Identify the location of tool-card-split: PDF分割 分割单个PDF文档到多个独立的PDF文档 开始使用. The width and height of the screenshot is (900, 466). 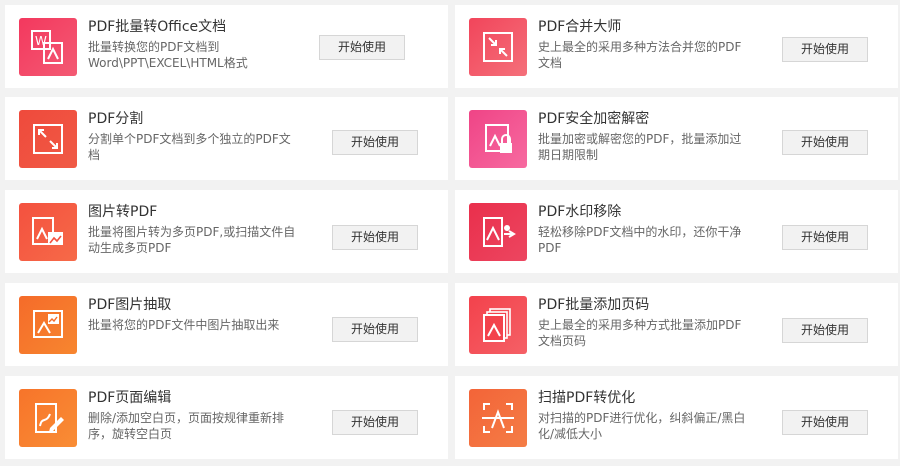
(226, 138).